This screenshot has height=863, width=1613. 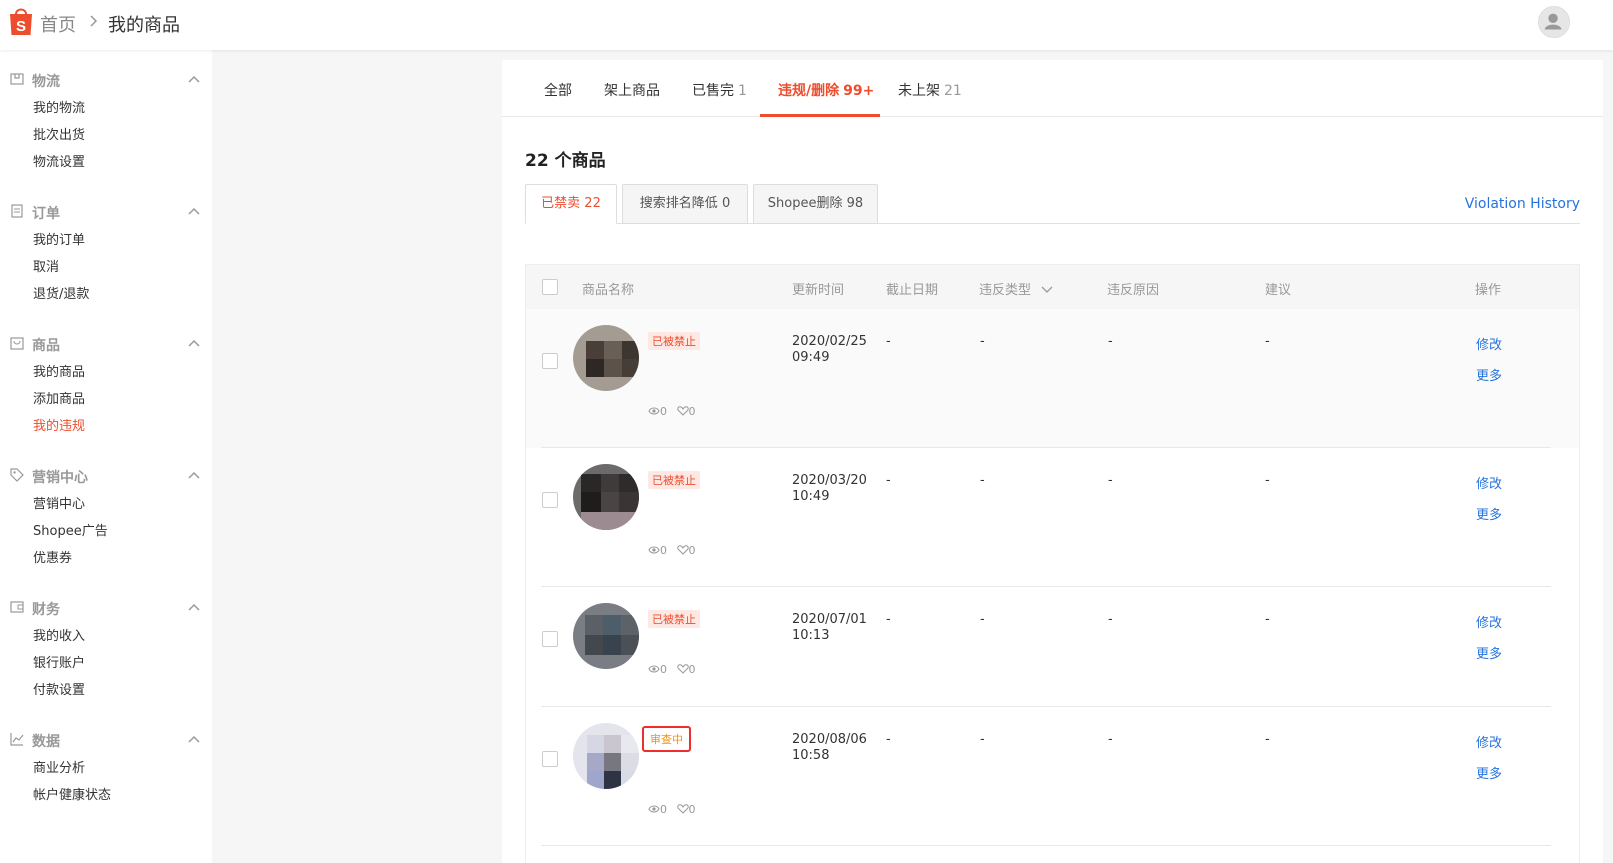 What do you see at coordinates (811, 496) in the screenshot?
I see `update-clock: 10:49` at bounding box center [811, 496].